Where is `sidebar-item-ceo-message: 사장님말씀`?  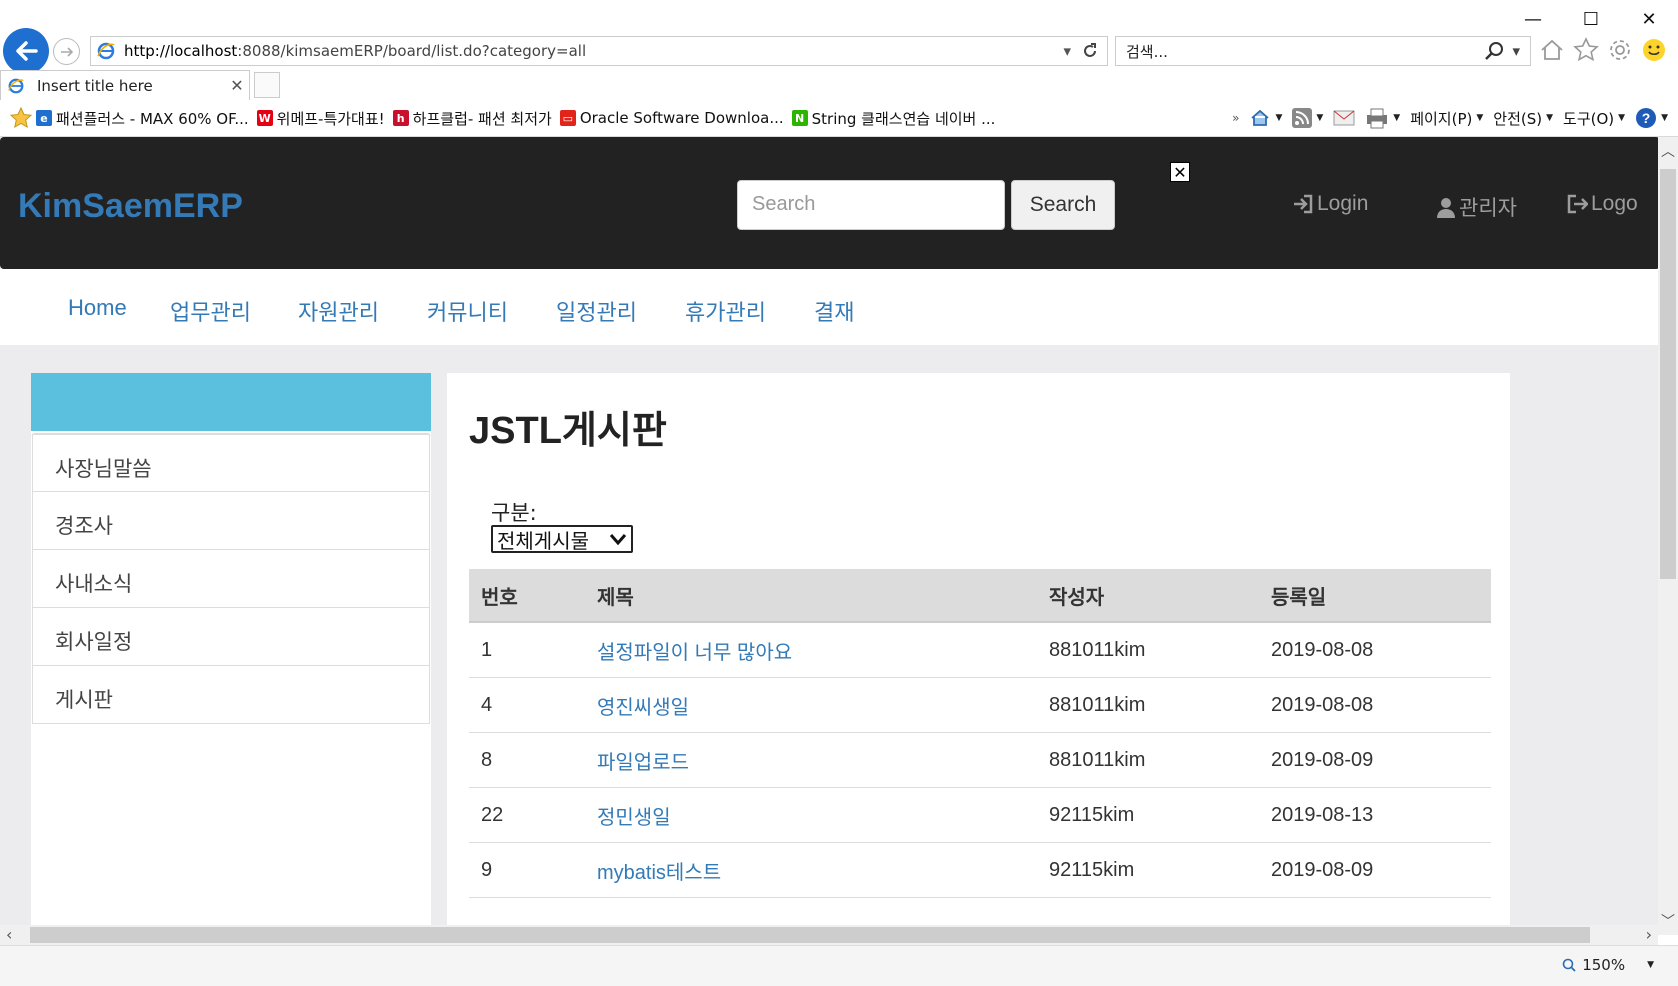 sidebar-item-ceo-message: 사장님말씀 is located at coordinates (231, 463).